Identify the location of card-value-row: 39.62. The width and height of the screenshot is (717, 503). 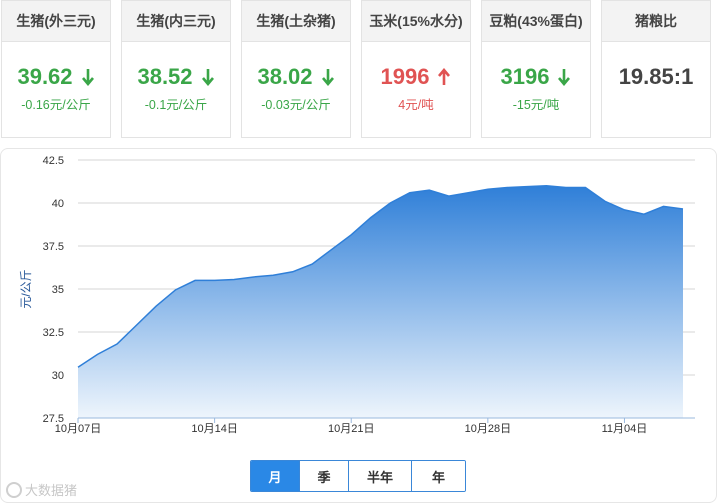
(56, 77).